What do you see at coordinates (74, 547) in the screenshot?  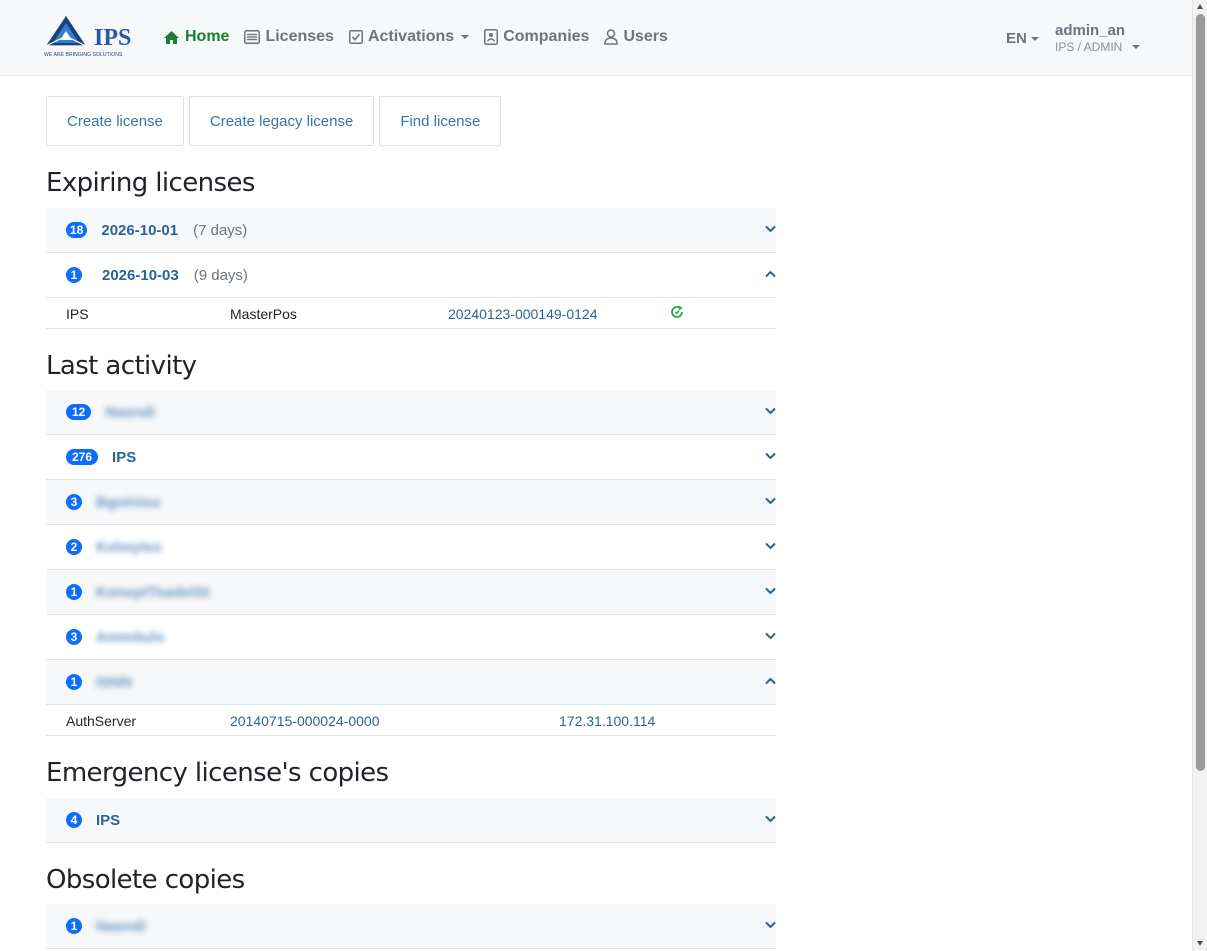 I see `count-badge: 2` at bounding box center [74, 547].